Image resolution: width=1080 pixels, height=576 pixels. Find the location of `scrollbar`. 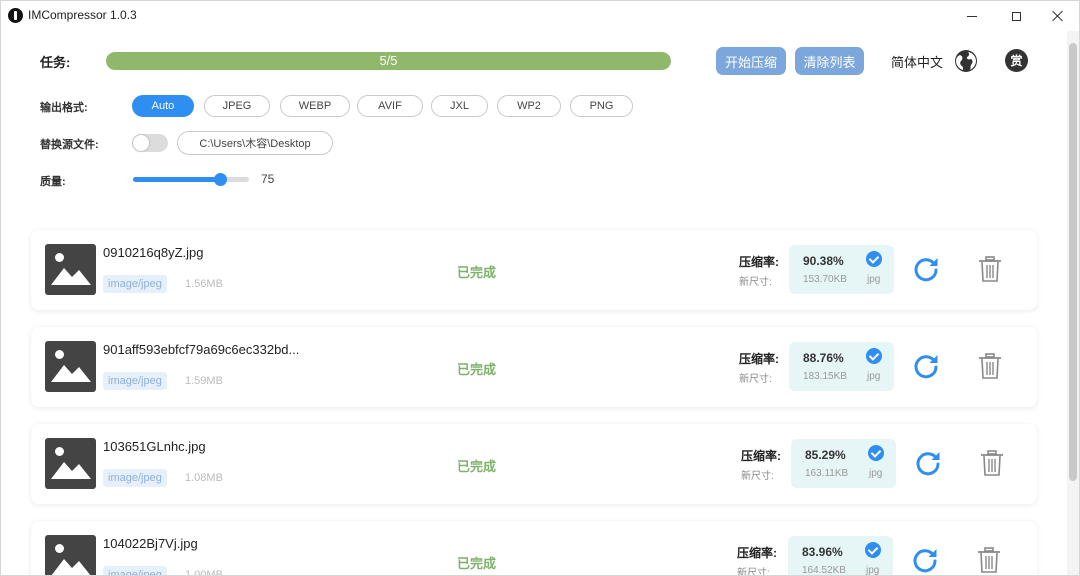

scrollbar is located at coordinates (1073, 303).